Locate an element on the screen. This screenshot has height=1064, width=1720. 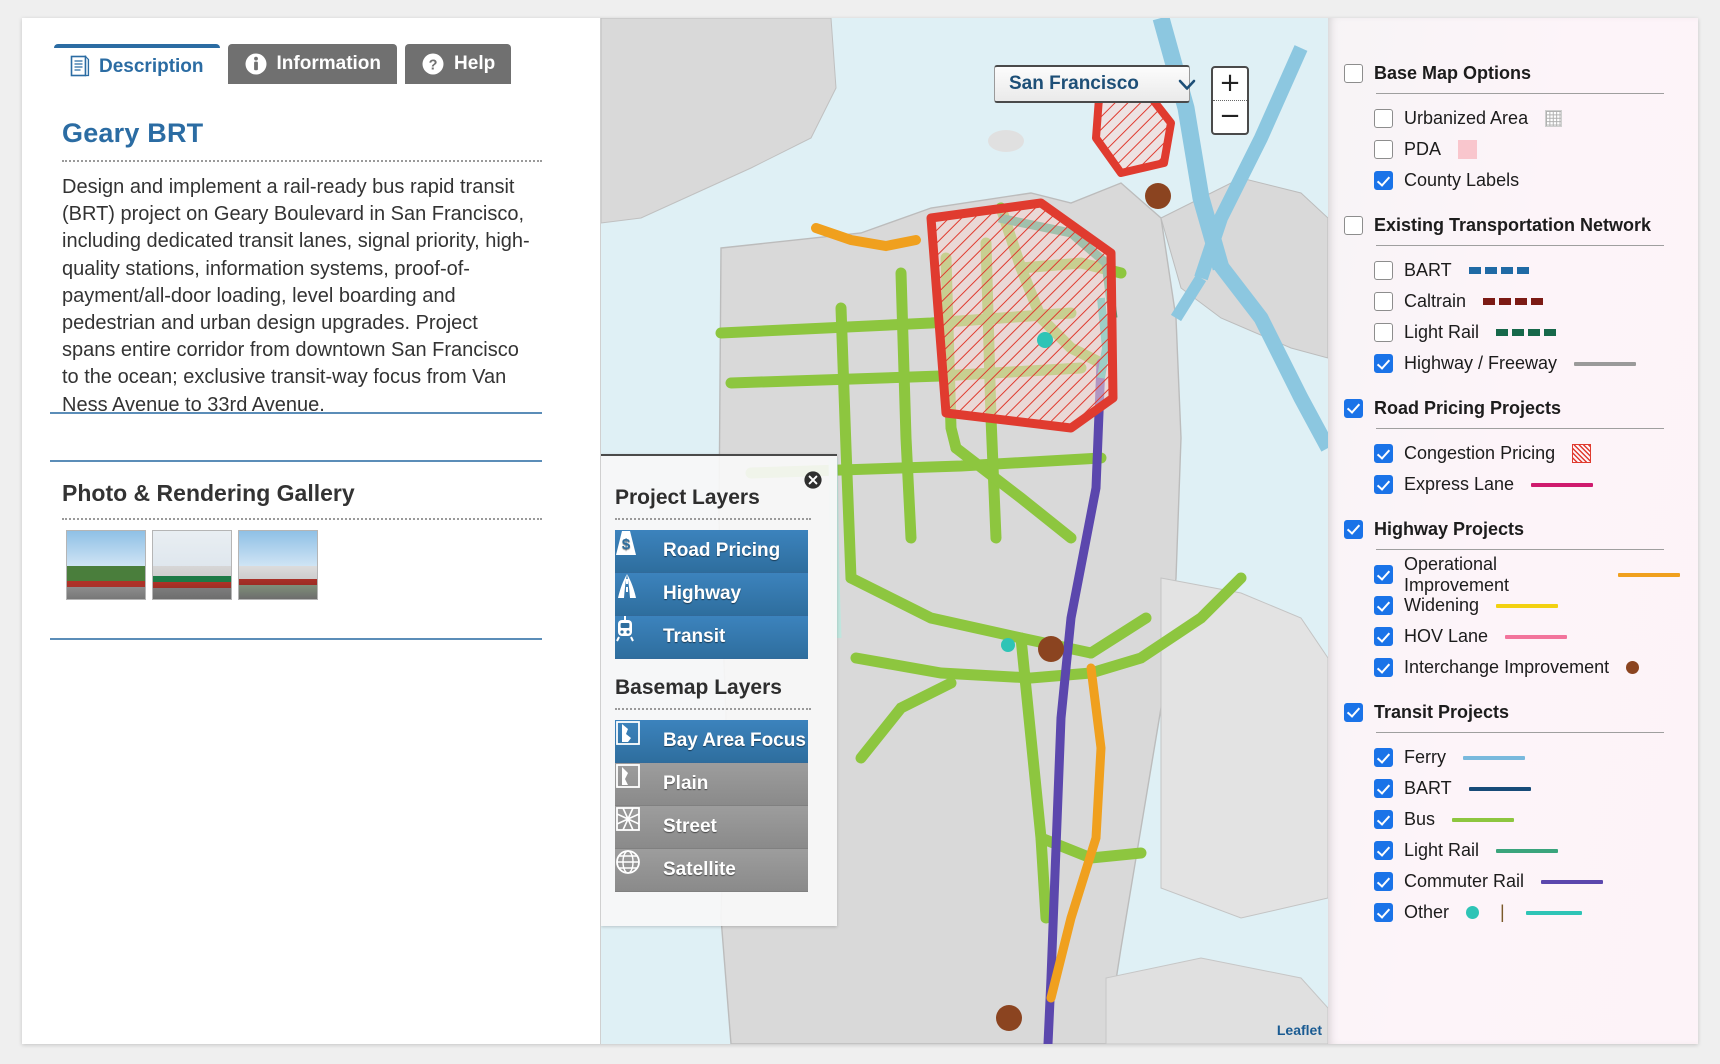
legend-item-urbanized-area: Urbanized Area is located at coordinates (1527, 118).